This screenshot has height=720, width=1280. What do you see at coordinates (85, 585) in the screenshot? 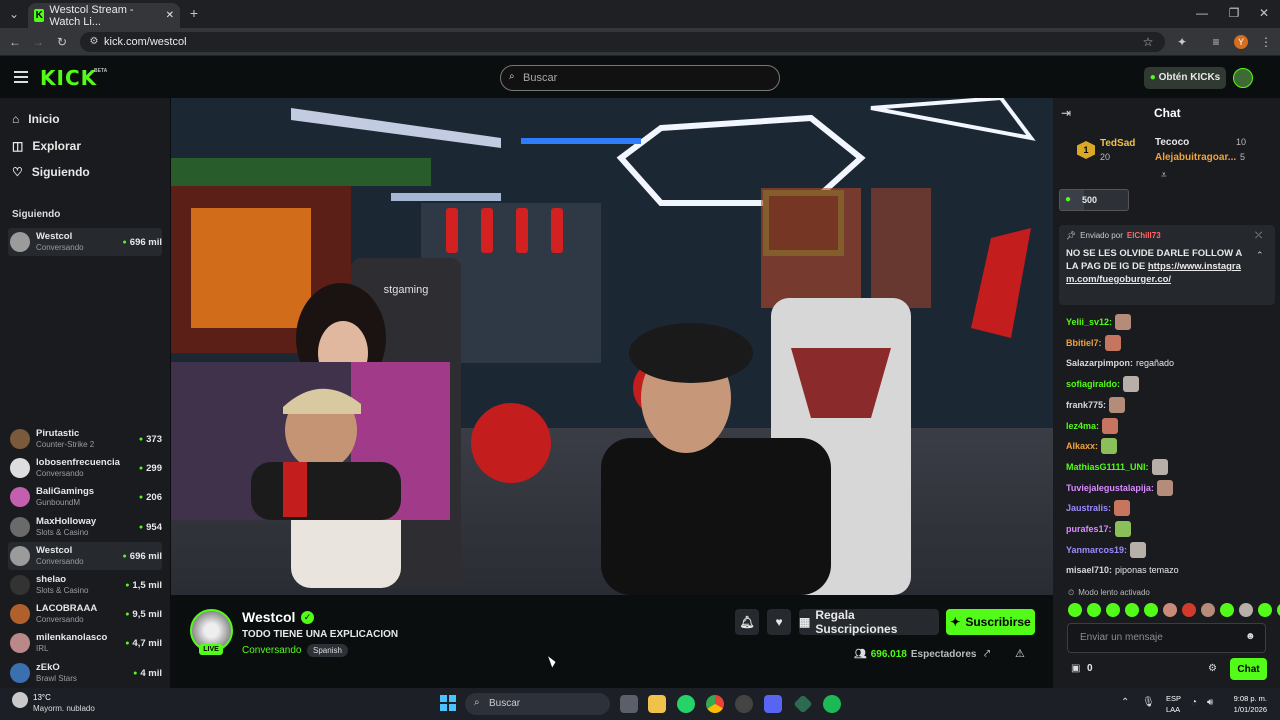
I see `sidebar-channel: shelaoSlots & Casino 1,5 mil` at bounding box center [85, 585].